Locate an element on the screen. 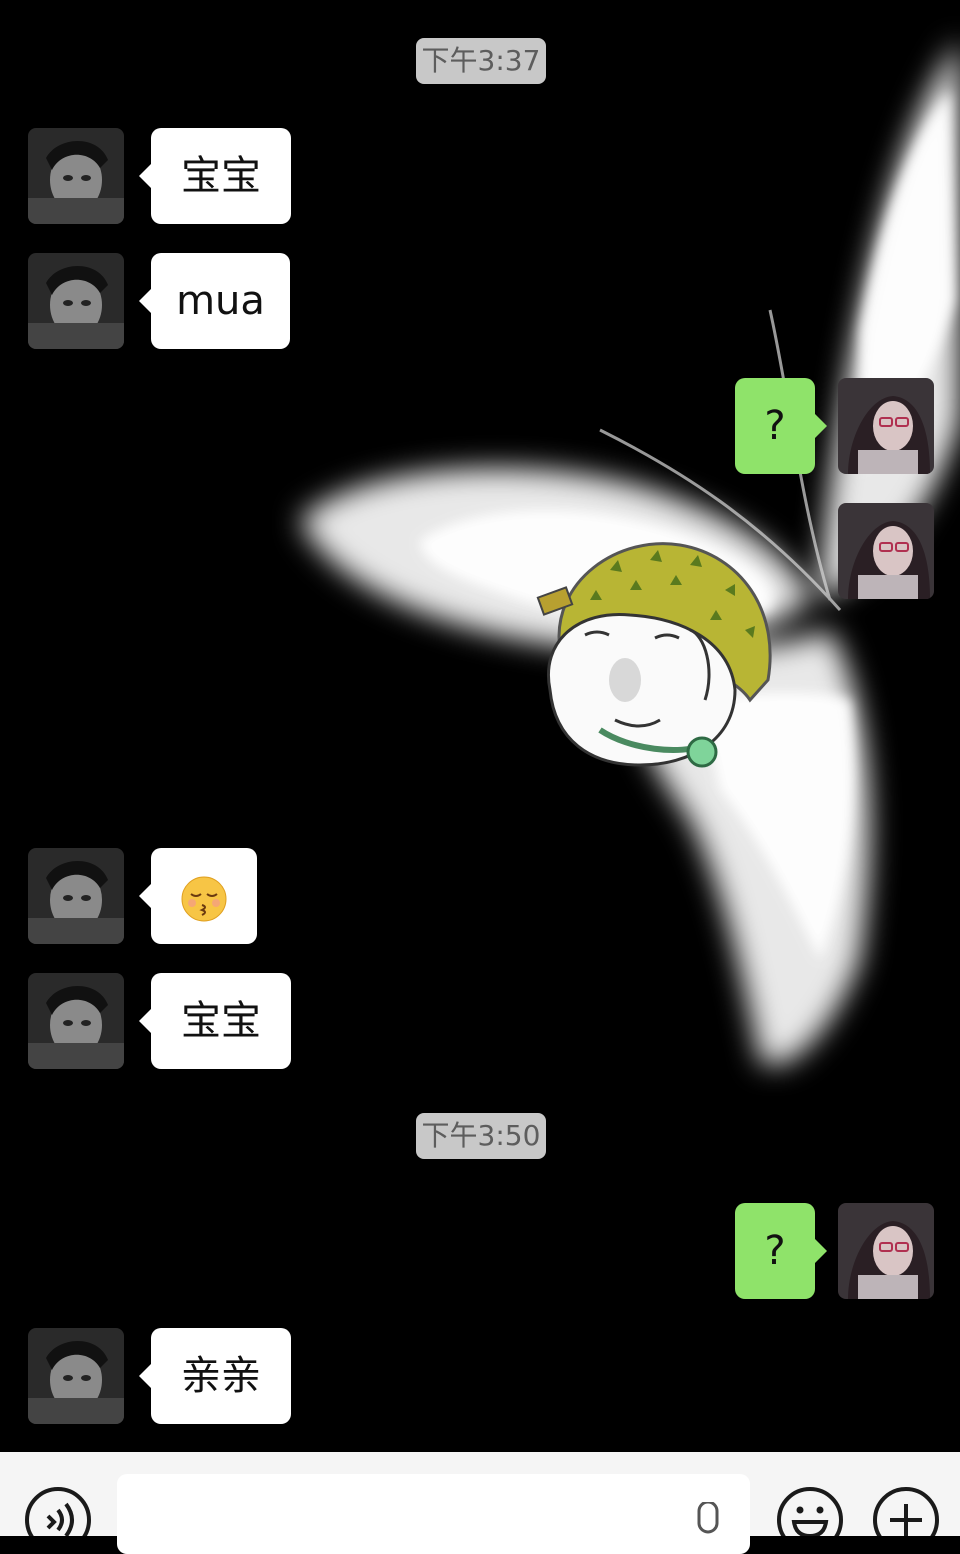  message-bubble-incoming: mua is located at coordinates (214, 301).